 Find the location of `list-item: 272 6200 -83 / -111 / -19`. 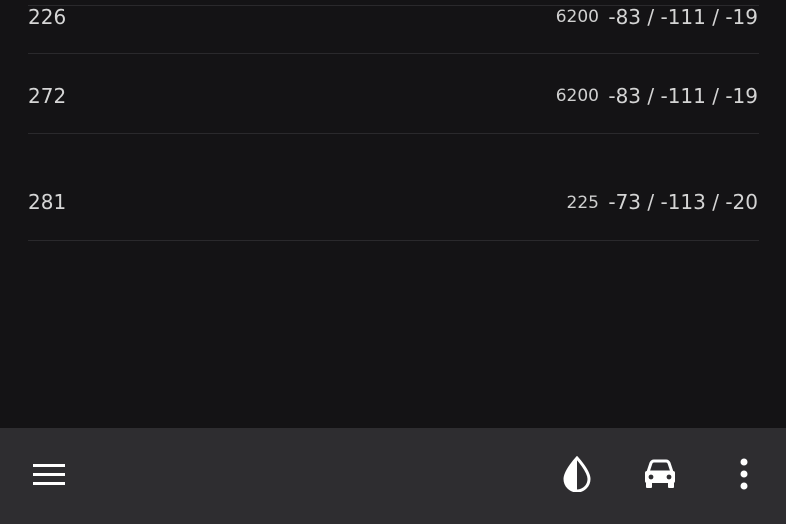

list-item: 272 6200 -83 / -111 / -19 is located at coordinates (393, 94).